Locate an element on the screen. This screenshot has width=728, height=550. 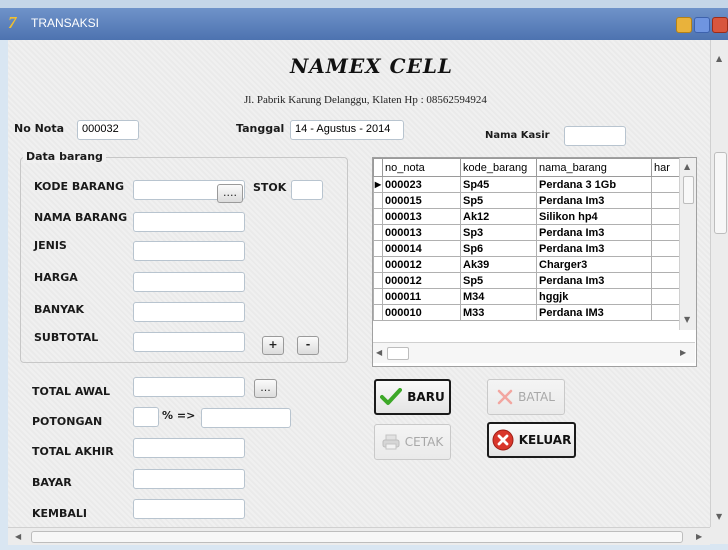
resize-grip-icon is located at coordinates (719, 535).